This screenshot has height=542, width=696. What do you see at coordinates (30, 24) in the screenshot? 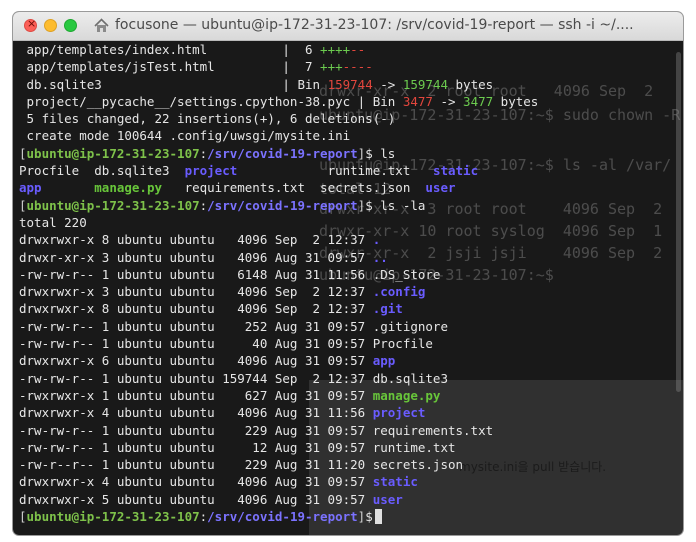
I see `close-window-button` at bounding box center [30, 24].